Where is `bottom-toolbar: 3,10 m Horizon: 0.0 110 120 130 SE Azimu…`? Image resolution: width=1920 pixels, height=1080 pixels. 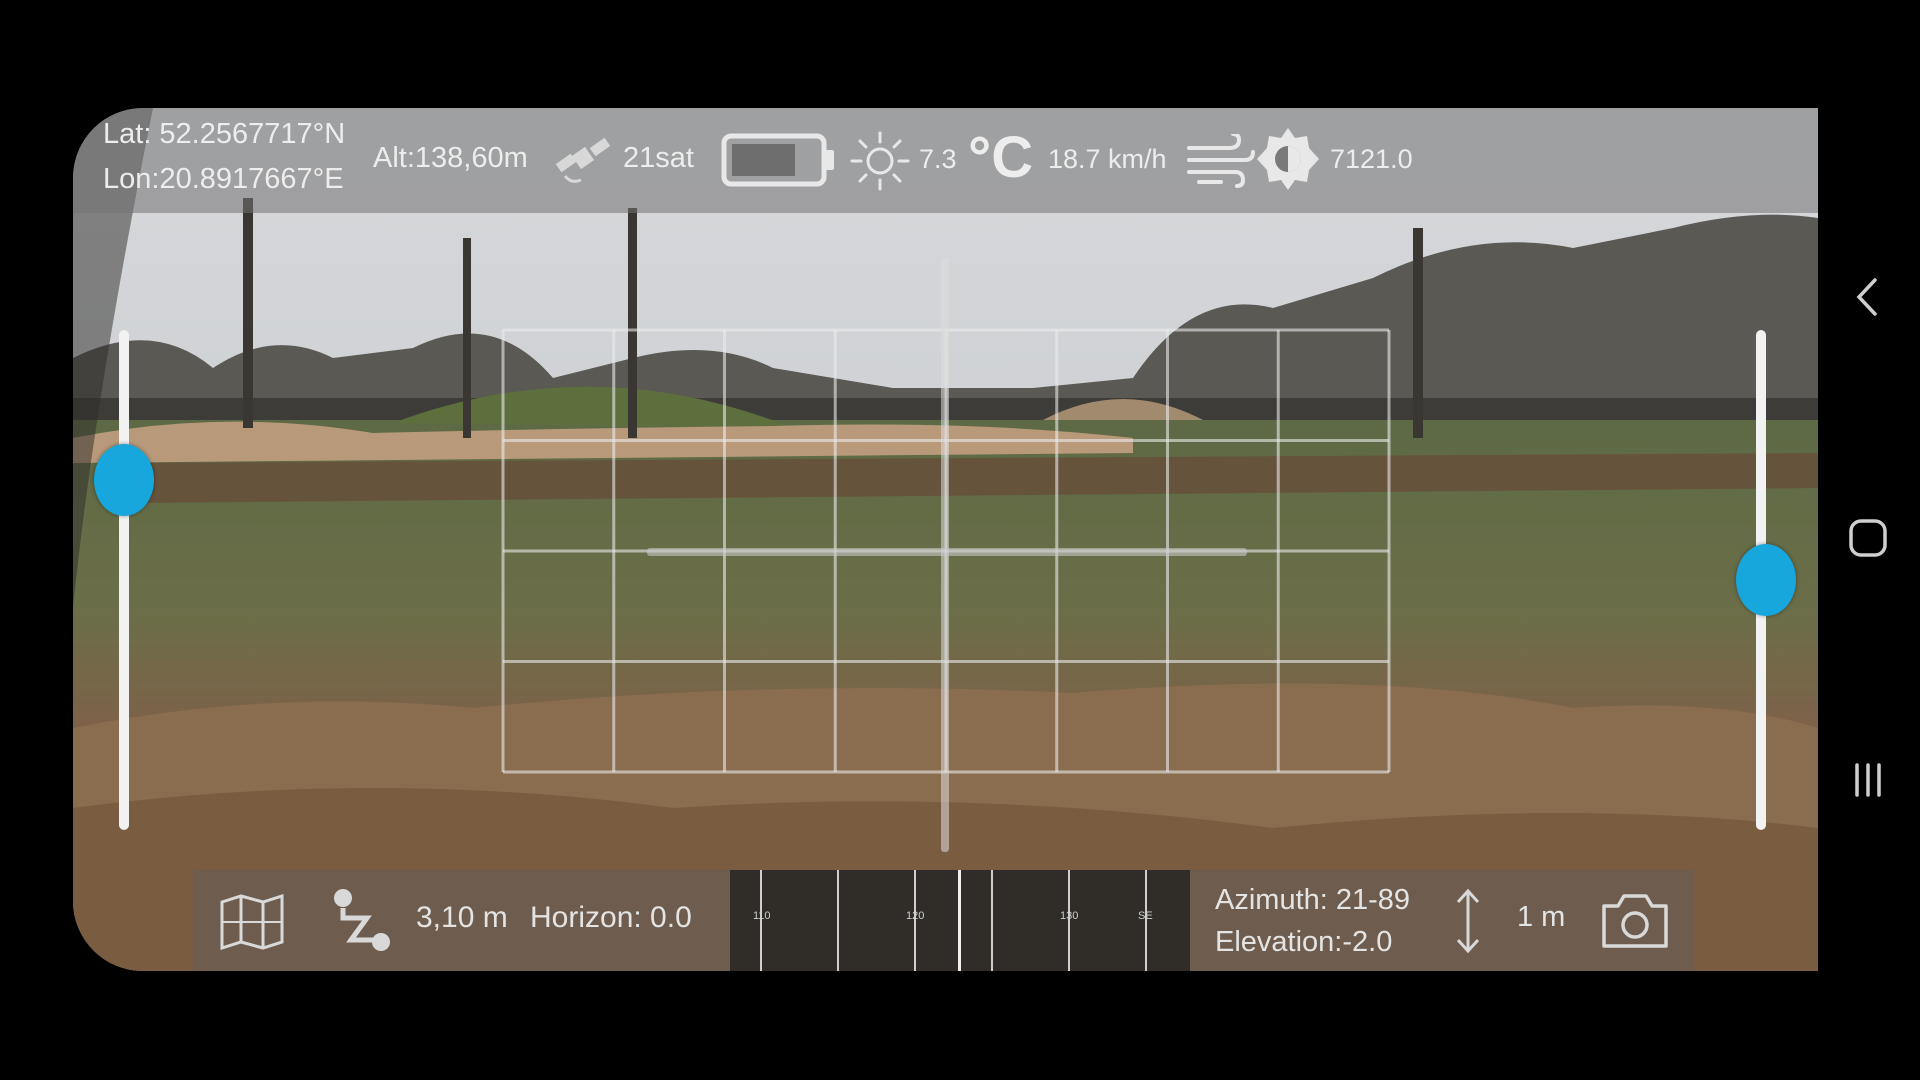
bottom-toolbar: 3,10 m Horizon: 0.0 110 120 130 SE Azimu… is located at coordinates (943, 920).